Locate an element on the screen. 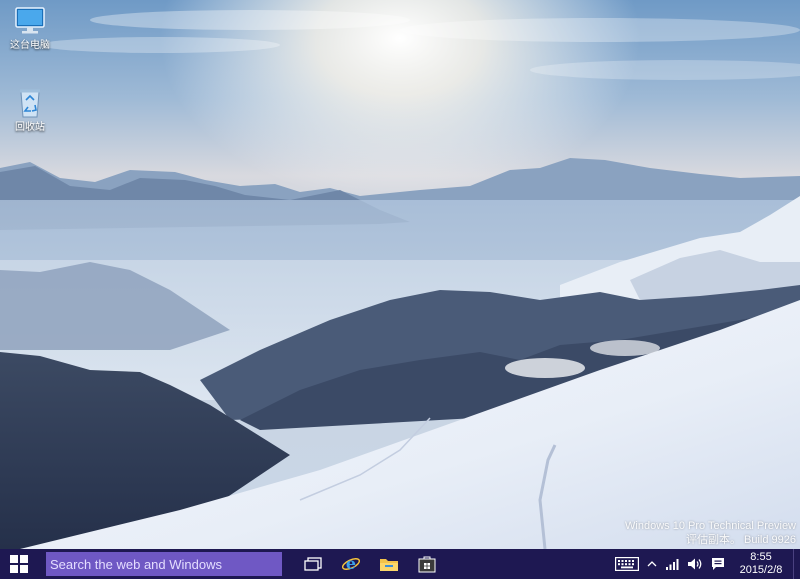 The width and height of the screenshot is (800, 579). clock: 8:55 2015/2/8 is located at coordinates (761, 564).